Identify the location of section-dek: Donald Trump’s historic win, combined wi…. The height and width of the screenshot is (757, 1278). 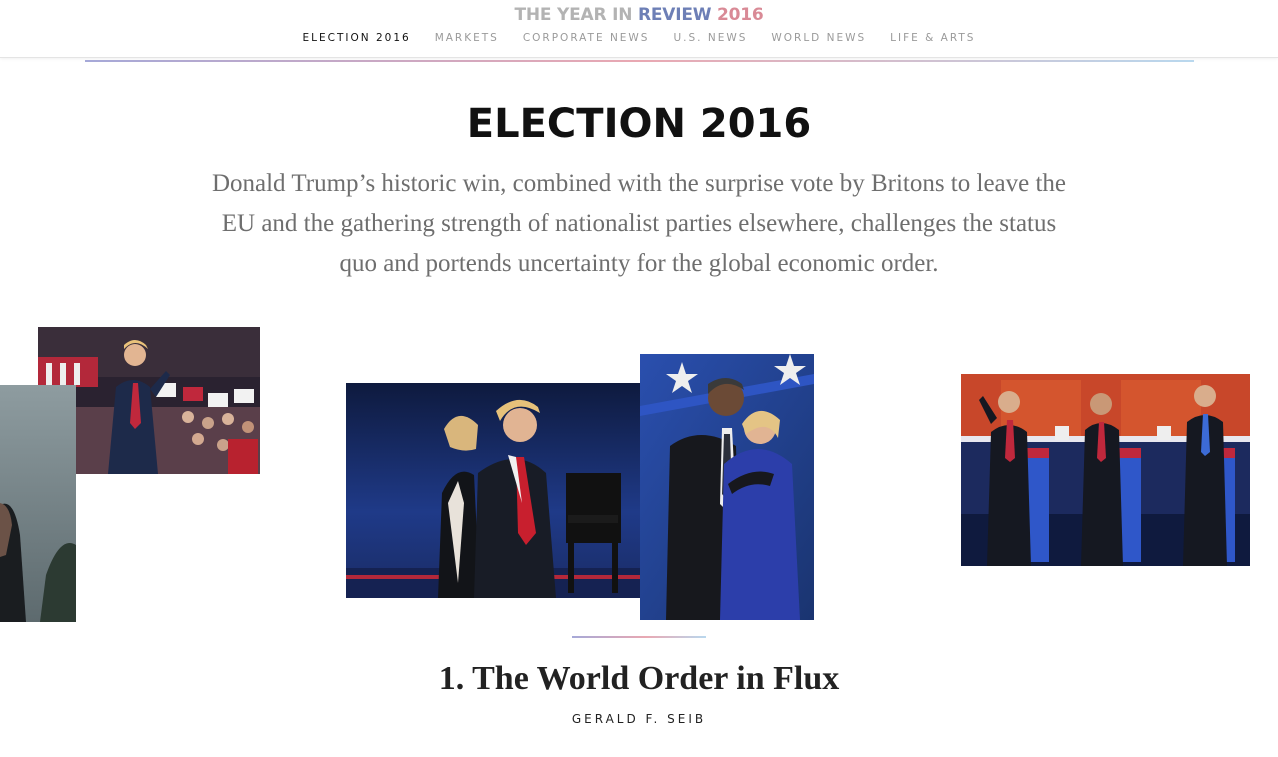
(639, 223).